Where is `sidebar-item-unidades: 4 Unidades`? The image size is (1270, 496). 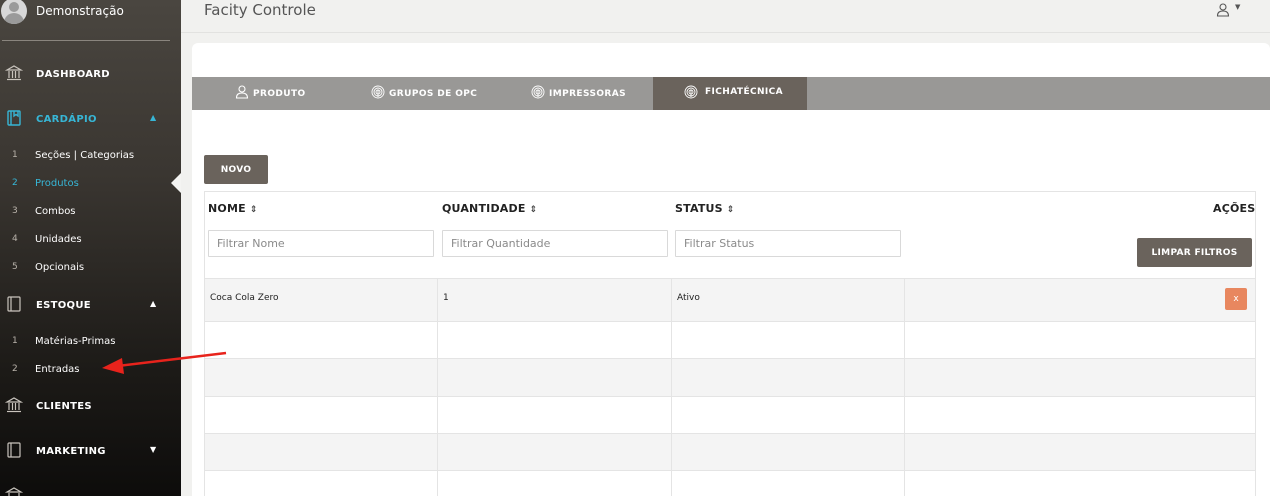
sidebar-item-unidades: 4 Unidades is located at coordinates (90, 240).